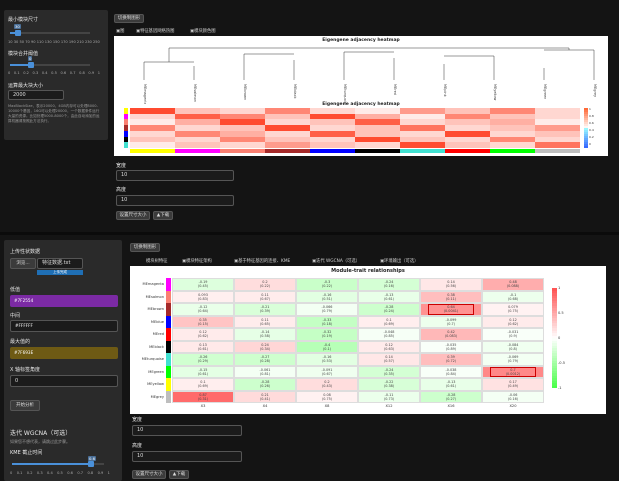  What do you see at coordinates (156, 346) in the screenshot?
I see `module-row-label: MEblack` at bounding box center [156, 346].